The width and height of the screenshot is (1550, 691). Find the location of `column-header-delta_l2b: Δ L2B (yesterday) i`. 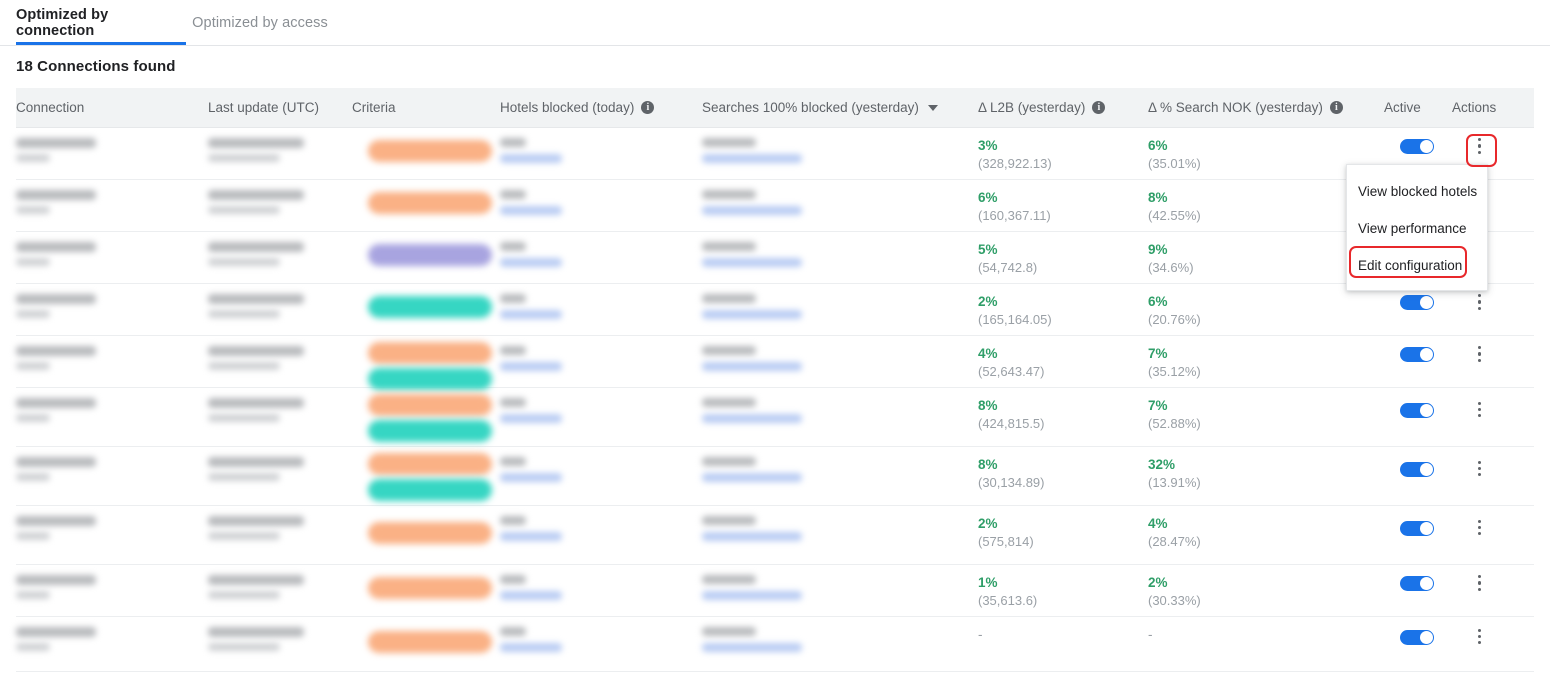

column-header-delta_l2b: Δ L2B (yesterday) i is located at coordinates (1042, 107).